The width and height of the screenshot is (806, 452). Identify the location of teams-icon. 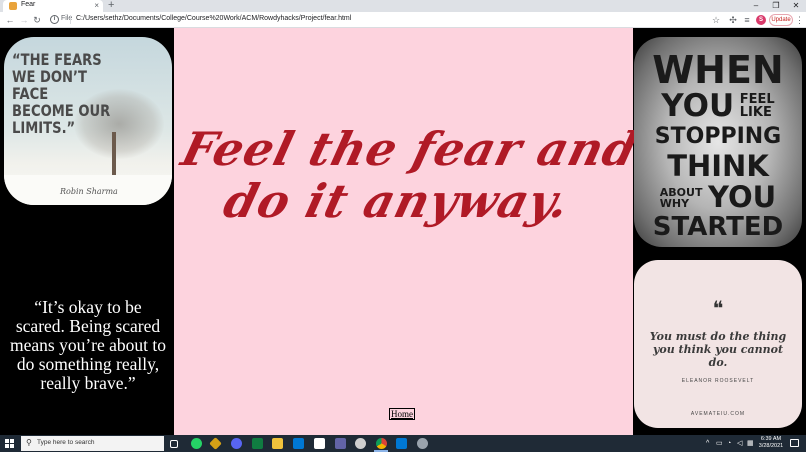
(340, 443).